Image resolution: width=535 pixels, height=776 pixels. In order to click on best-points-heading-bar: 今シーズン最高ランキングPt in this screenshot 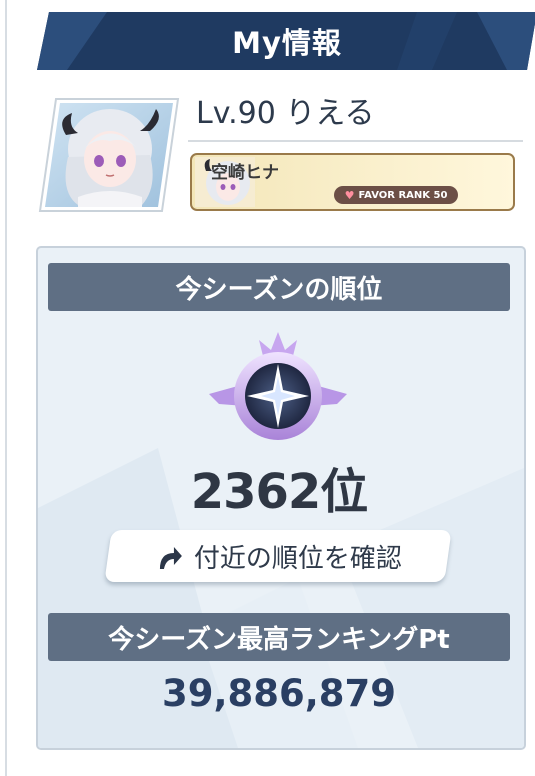, I will do `click(279, 637)`.